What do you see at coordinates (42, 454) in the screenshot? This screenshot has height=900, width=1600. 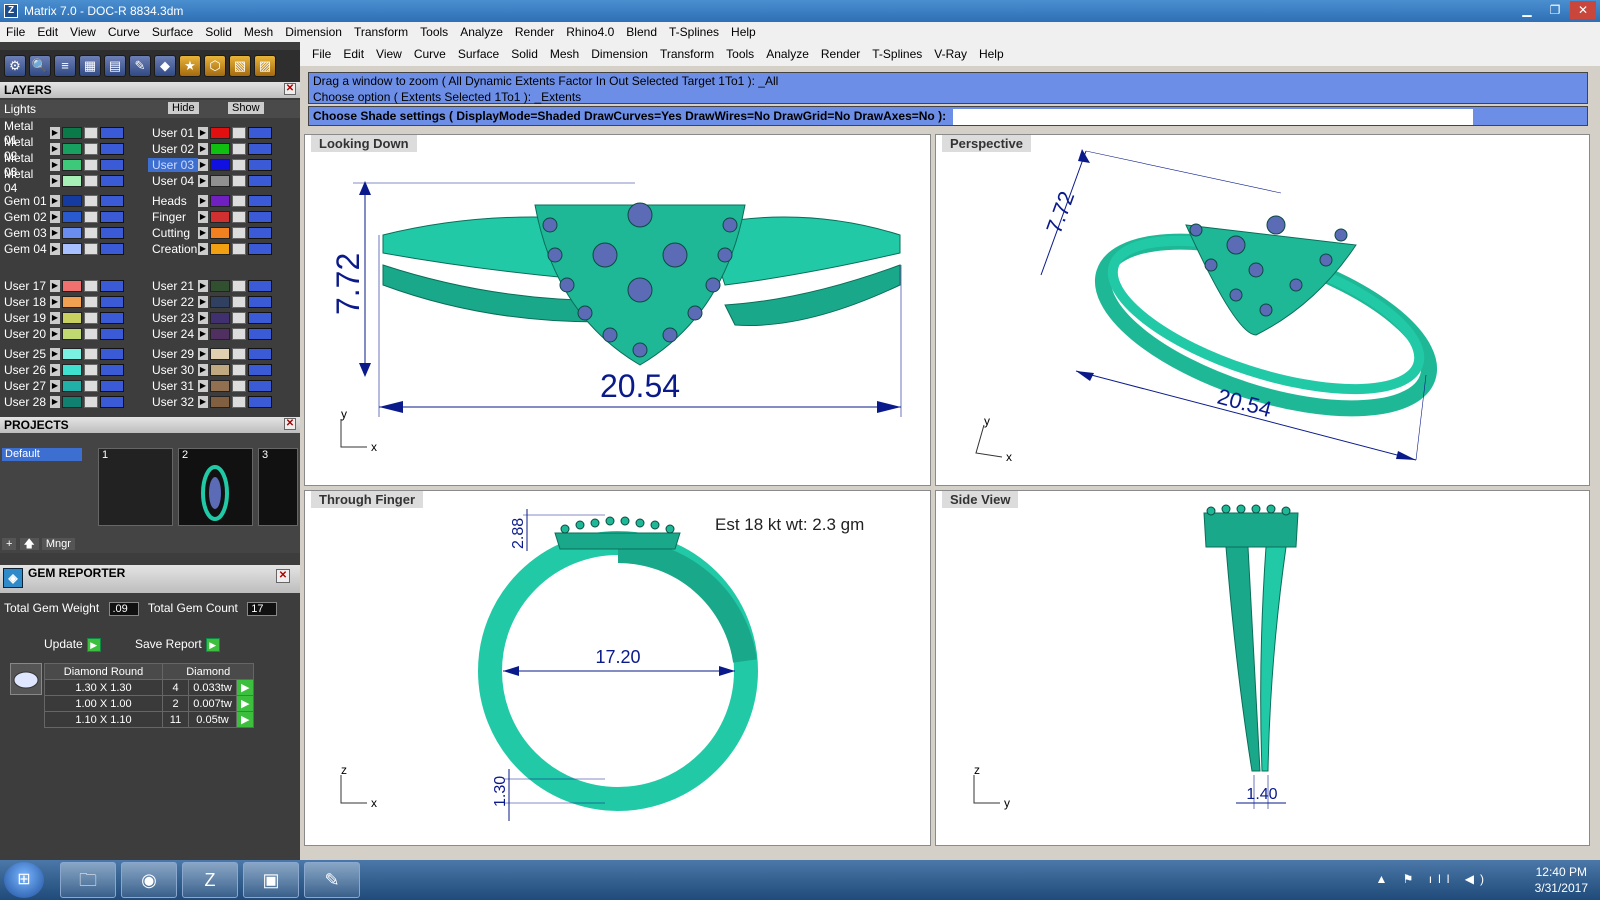 I see `project-default: Default` at bounding box center [42, 454].